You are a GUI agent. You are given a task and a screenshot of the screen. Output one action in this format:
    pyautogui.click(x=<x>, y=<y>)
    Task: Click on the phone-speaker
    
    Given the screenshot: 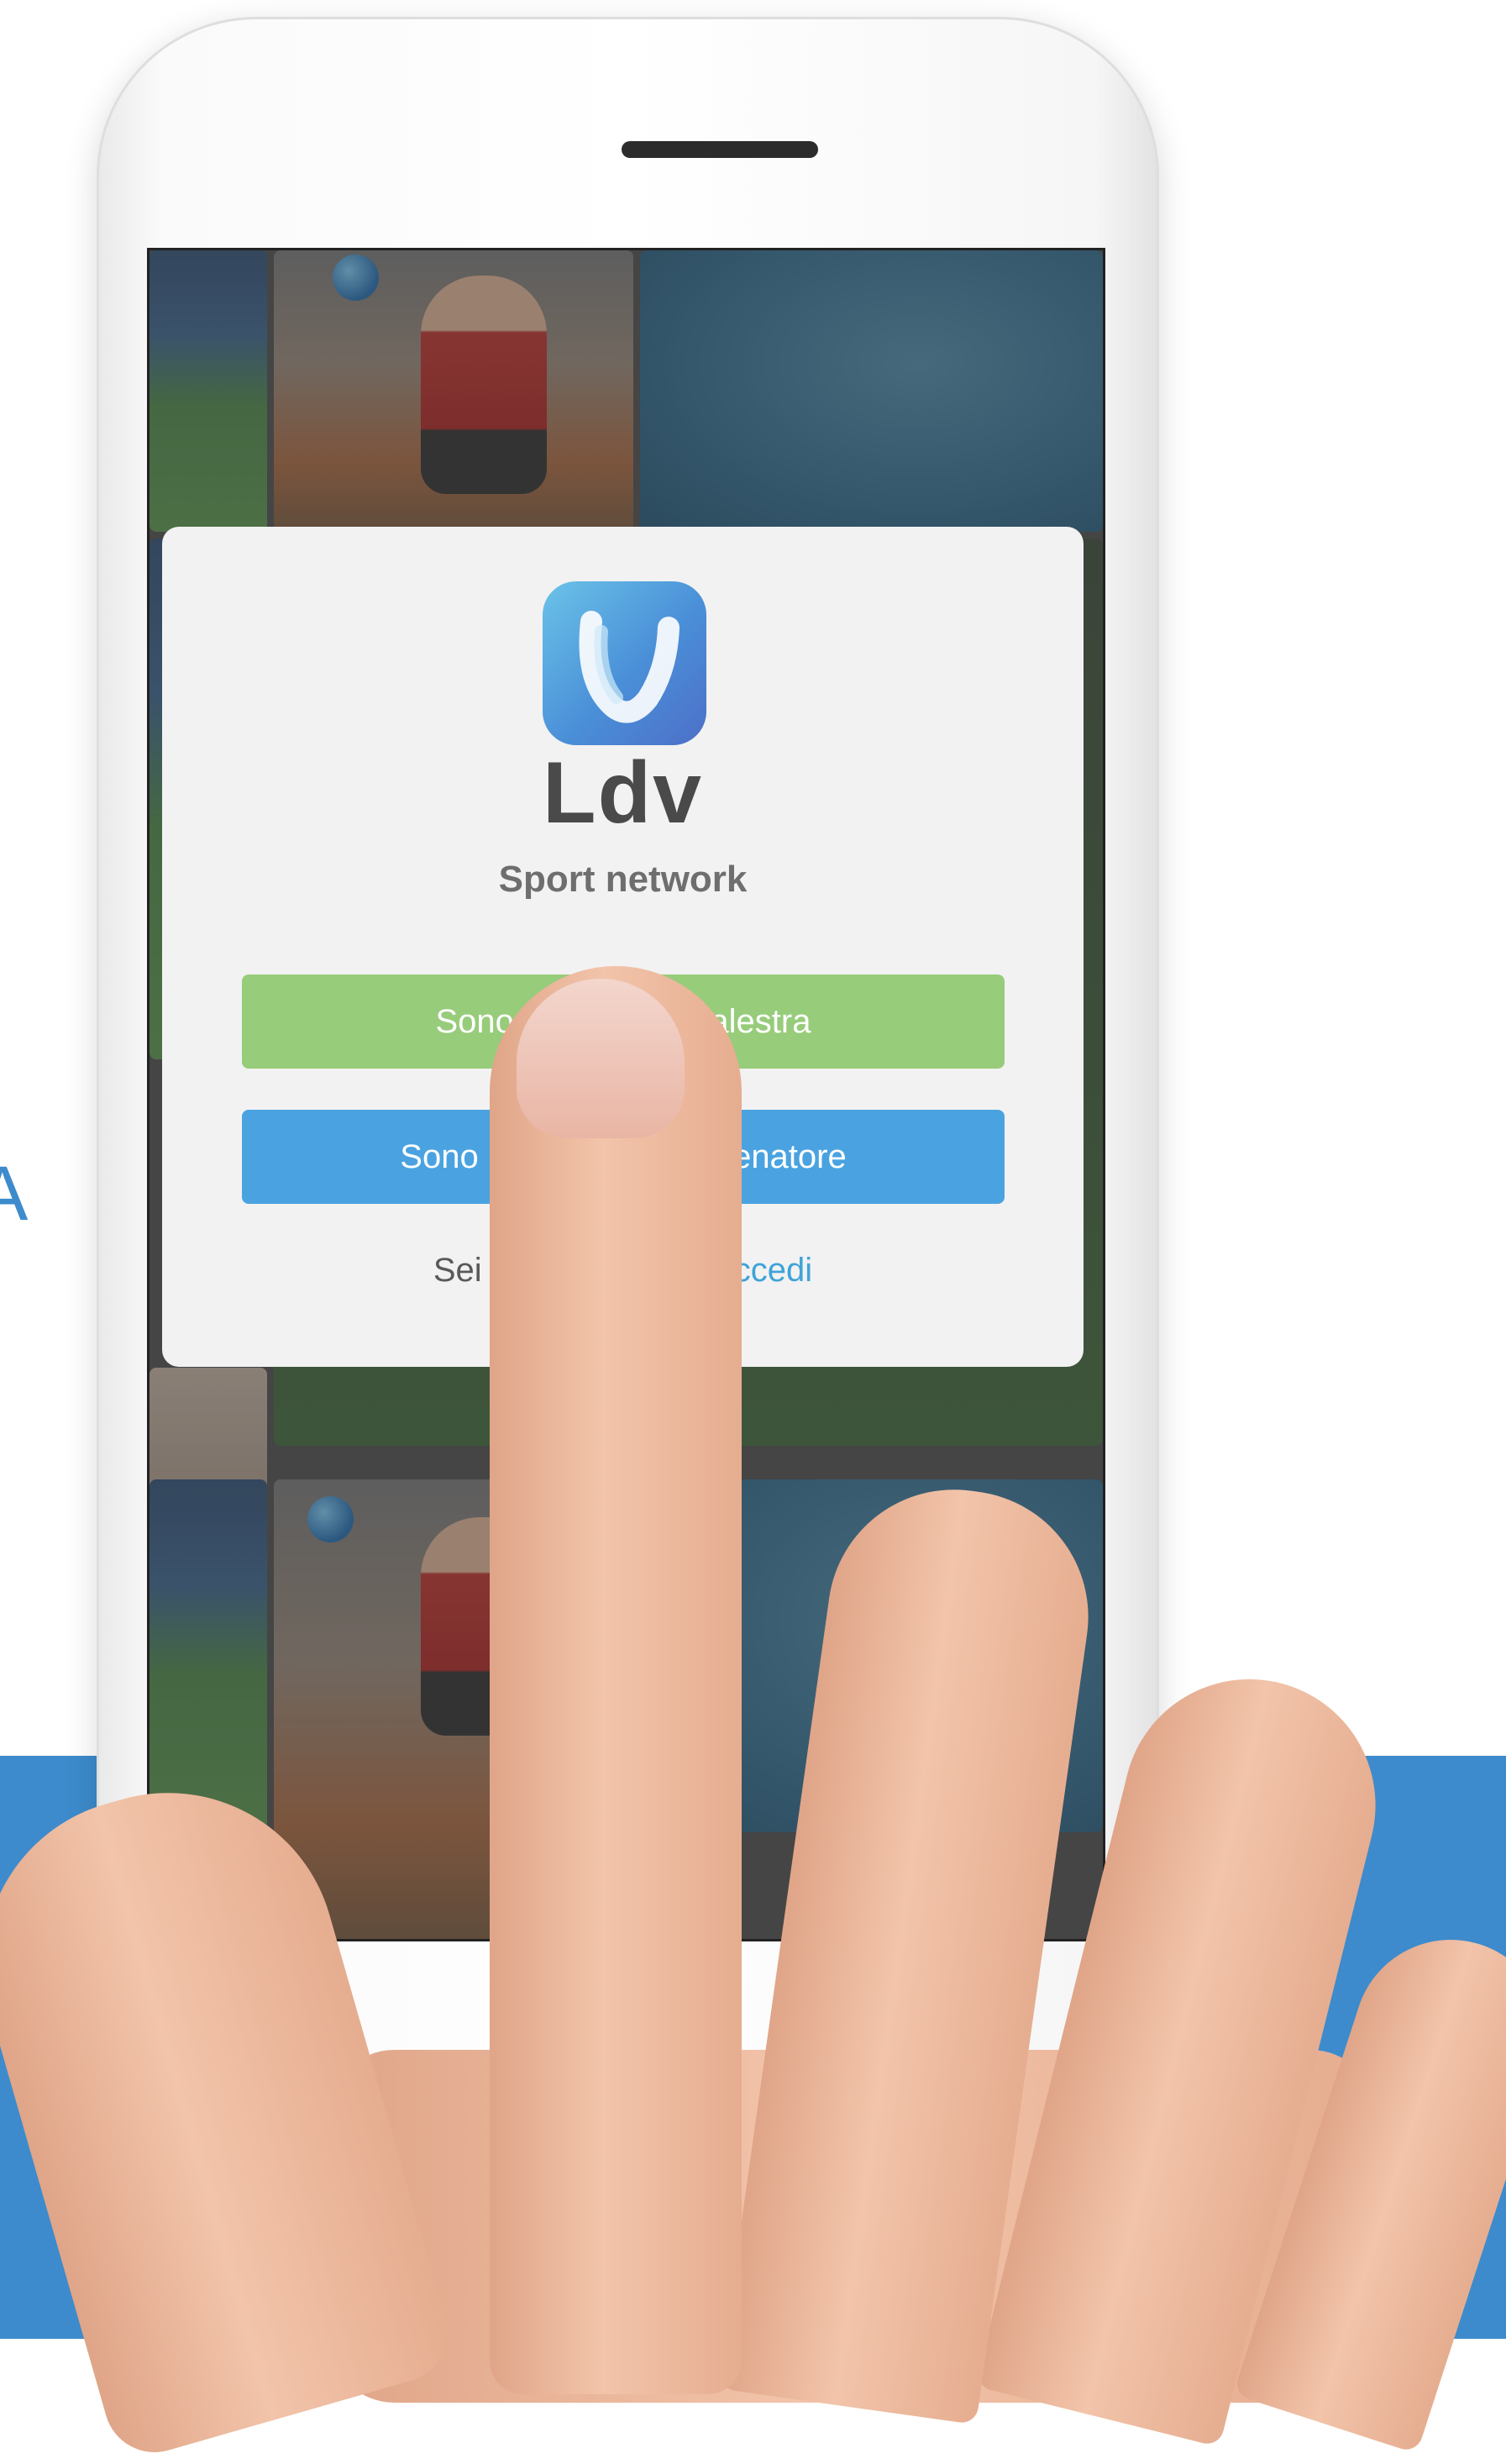 What is the action you would take?
    pyautogui.click(x=720, y=150)
    